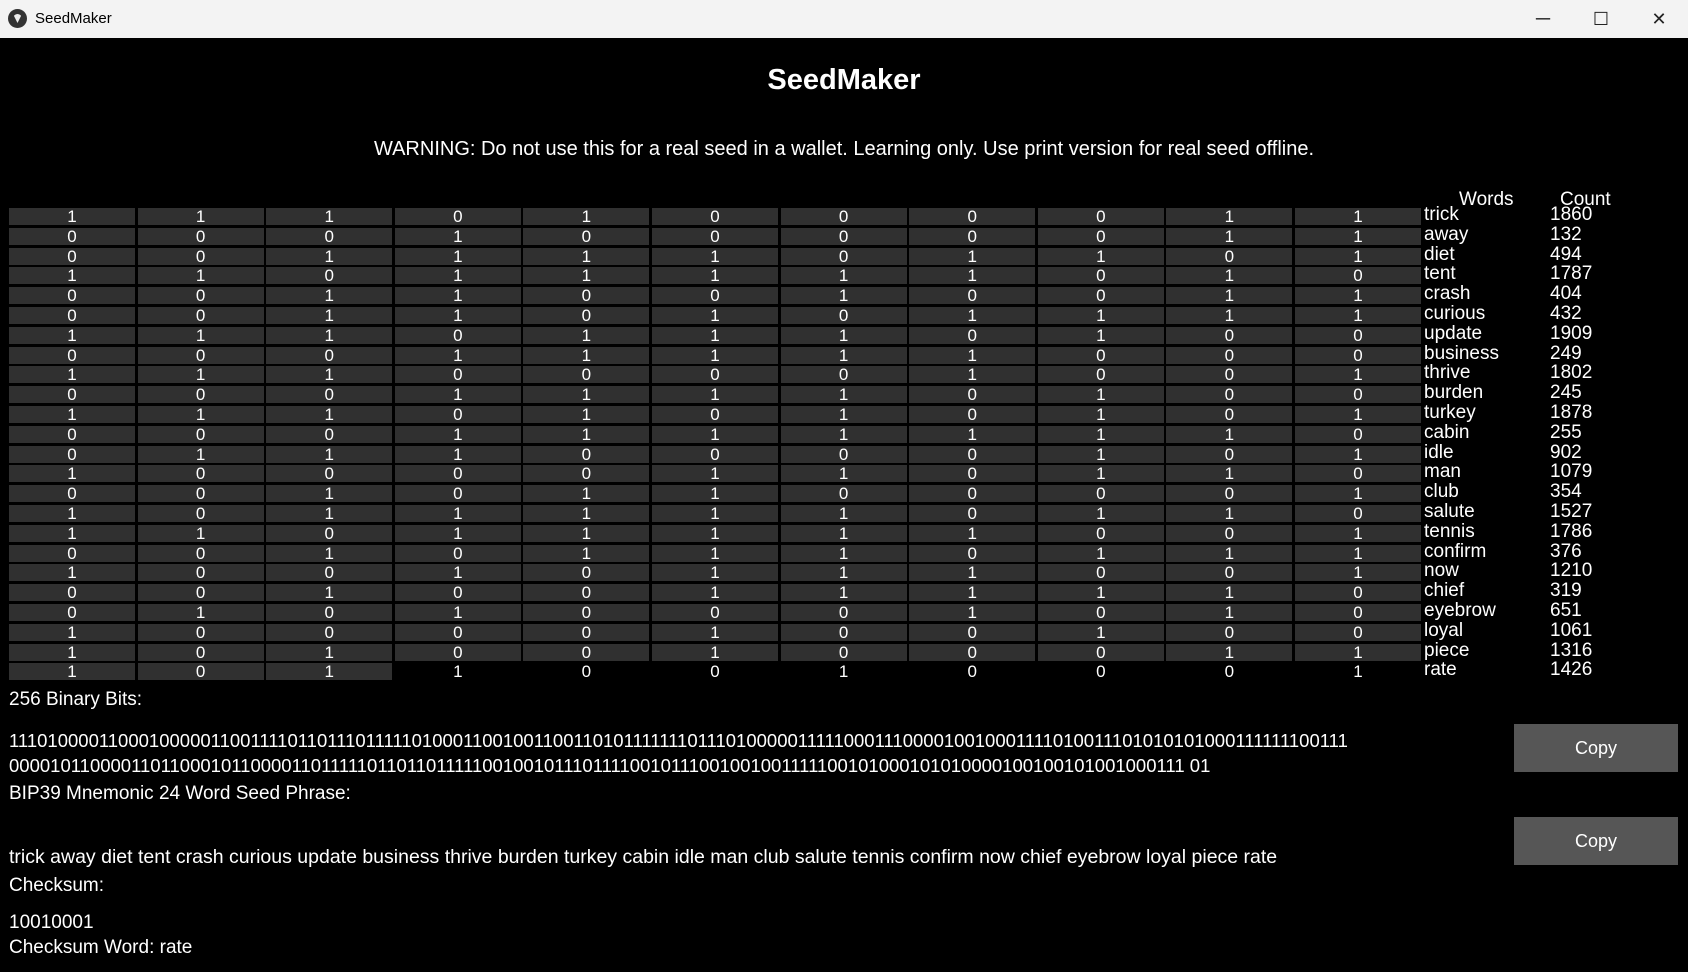 This screenshot has width=1688, height=972. Describe the element at coordinates (1543, 19) in the screenshot. I see `minimize-button: ─` at that location.